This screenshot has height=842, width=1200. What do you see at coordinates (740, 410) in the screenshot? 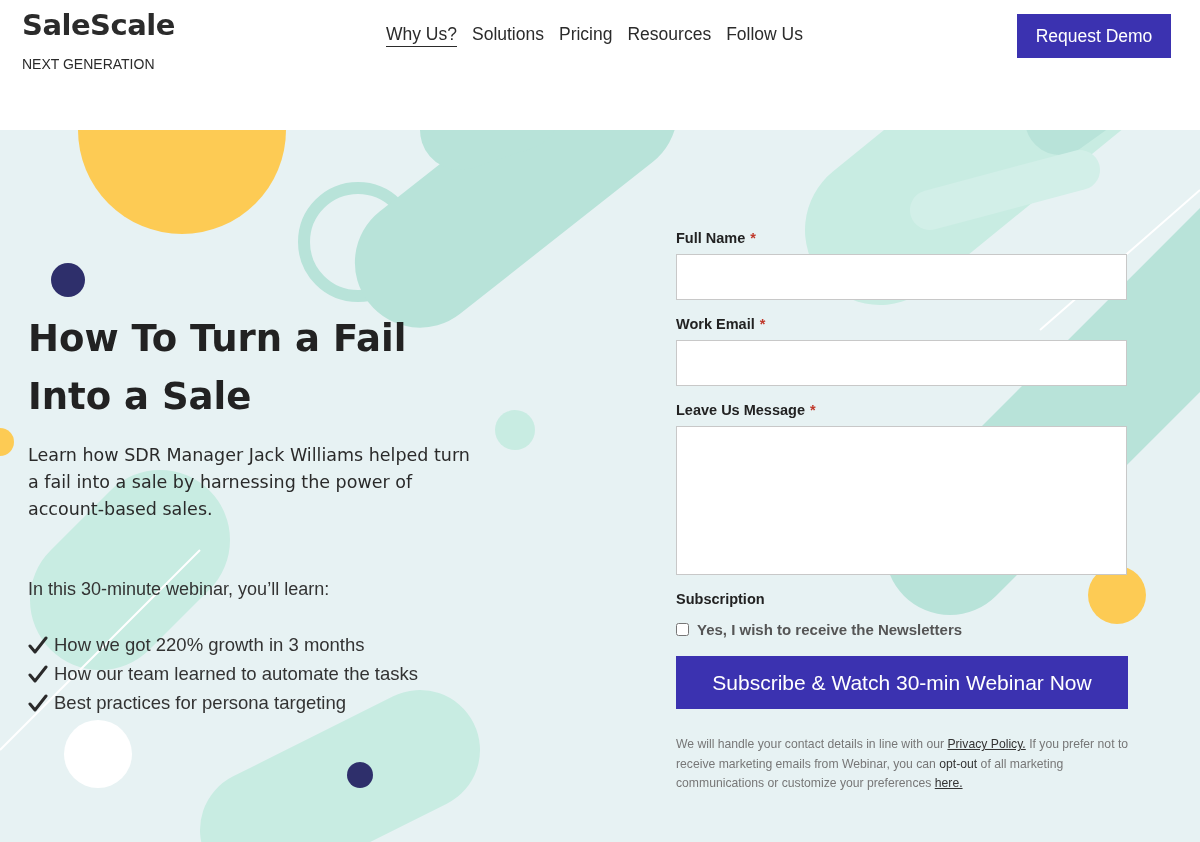
I see `field-label: Leave Us Message` at bounding box center [740, 410].